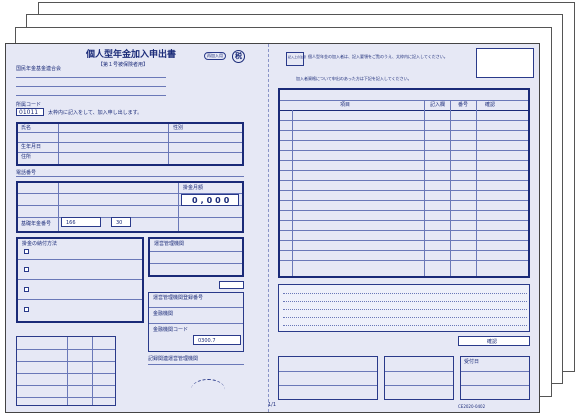 This screenshot has height=415, width=575. I want to click on confirm-box: 確認, so click(494, 341).